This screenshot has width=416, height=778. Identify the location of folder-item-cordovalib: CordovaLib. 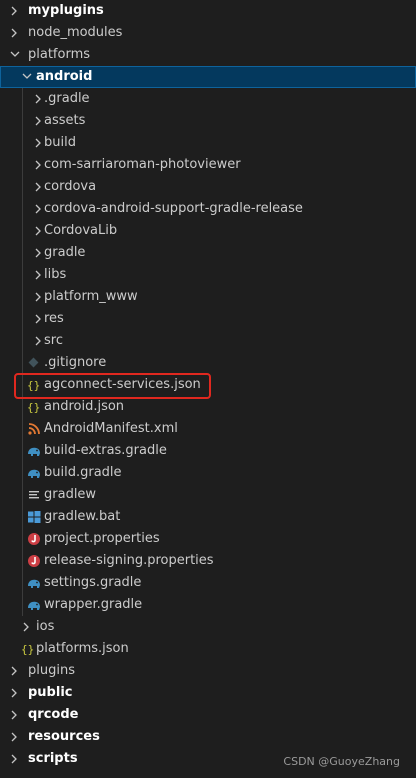
(208, 231).